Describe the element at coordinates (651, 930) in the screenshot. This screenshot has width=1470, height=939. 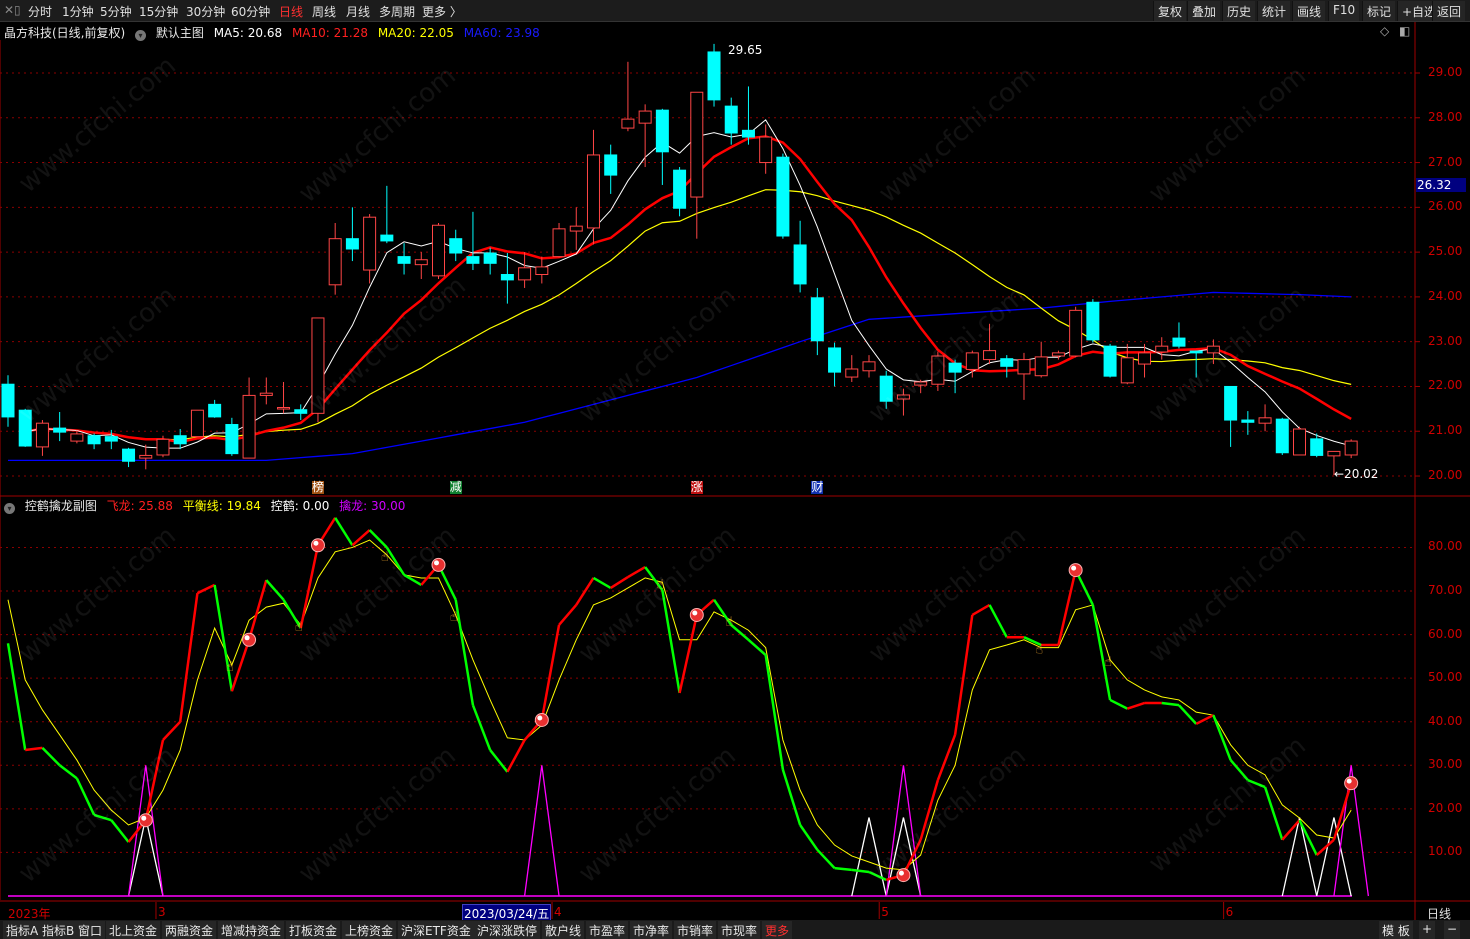
I see `indicator-tab: 市净率` at that location.